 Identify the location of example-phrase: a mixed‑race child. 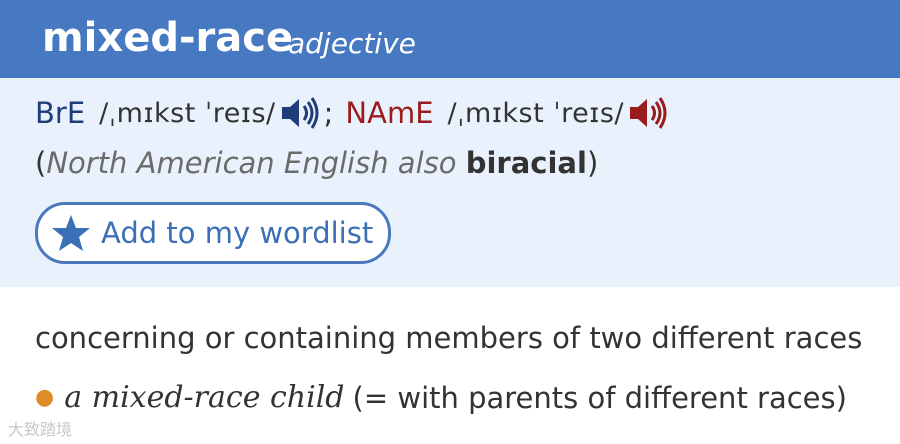
(204, 397).